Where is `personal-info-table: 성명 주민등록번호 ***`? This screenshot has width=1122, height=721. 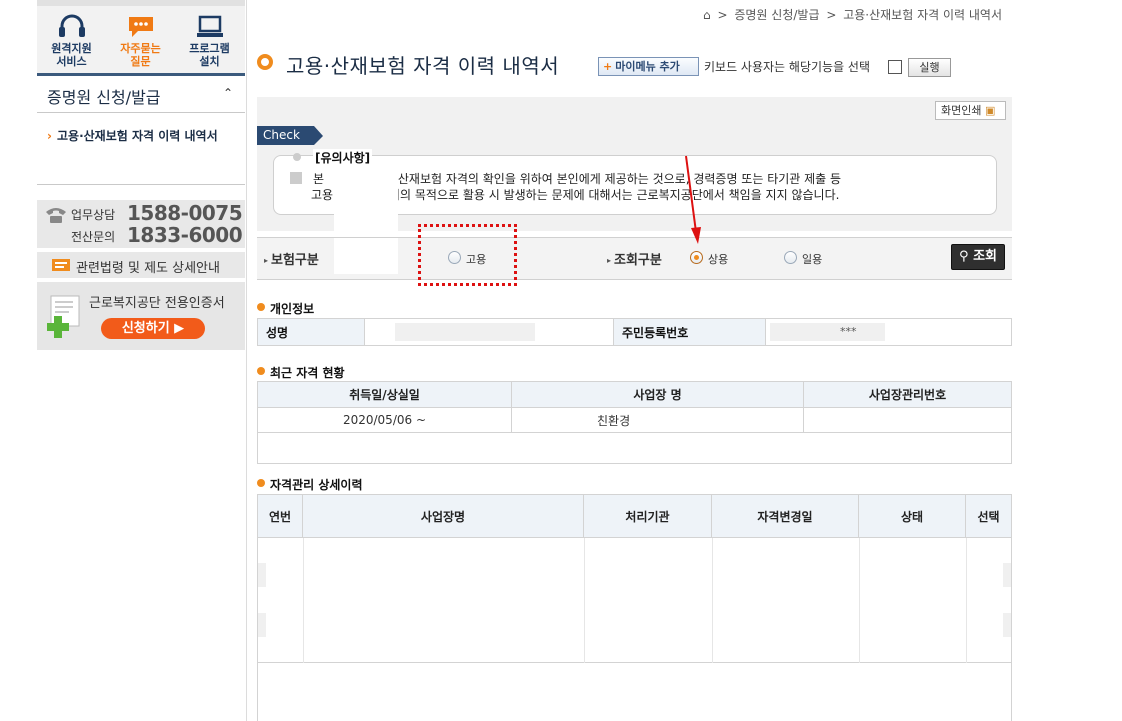
personal-info-table: 성명 주민등록번호 *** is located at coordinates (634, 332).